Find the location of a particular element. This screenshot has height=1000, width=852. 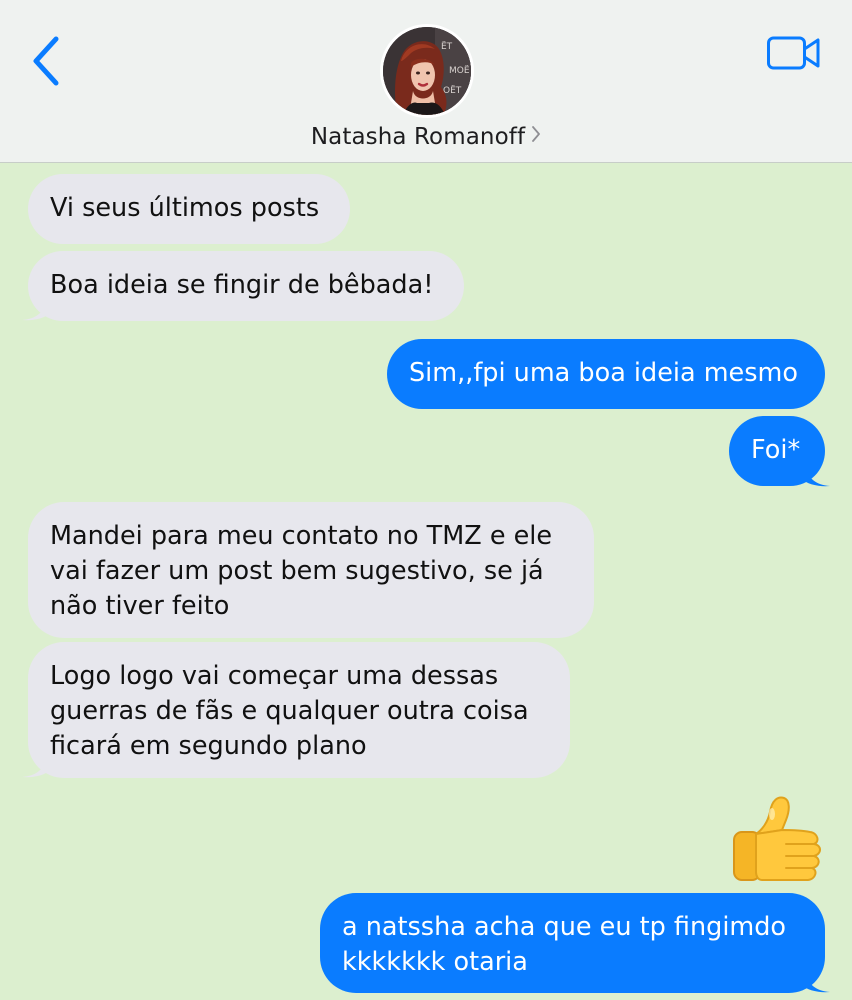

message-line: Mandei para meu contato no TMZ e ele is located at coordinates (301, 536).